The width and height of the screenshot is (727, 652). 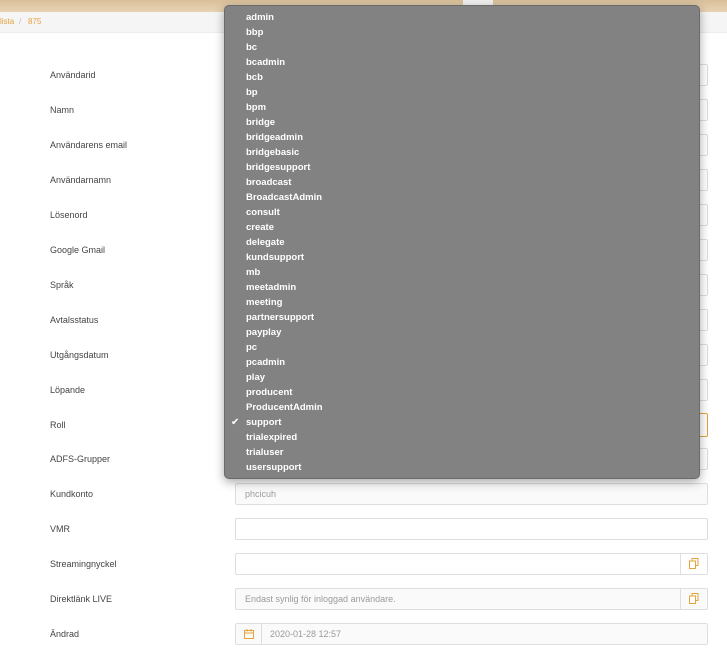 I want to click on customer-account-field: phcicuh, so click(x=471, y=494).